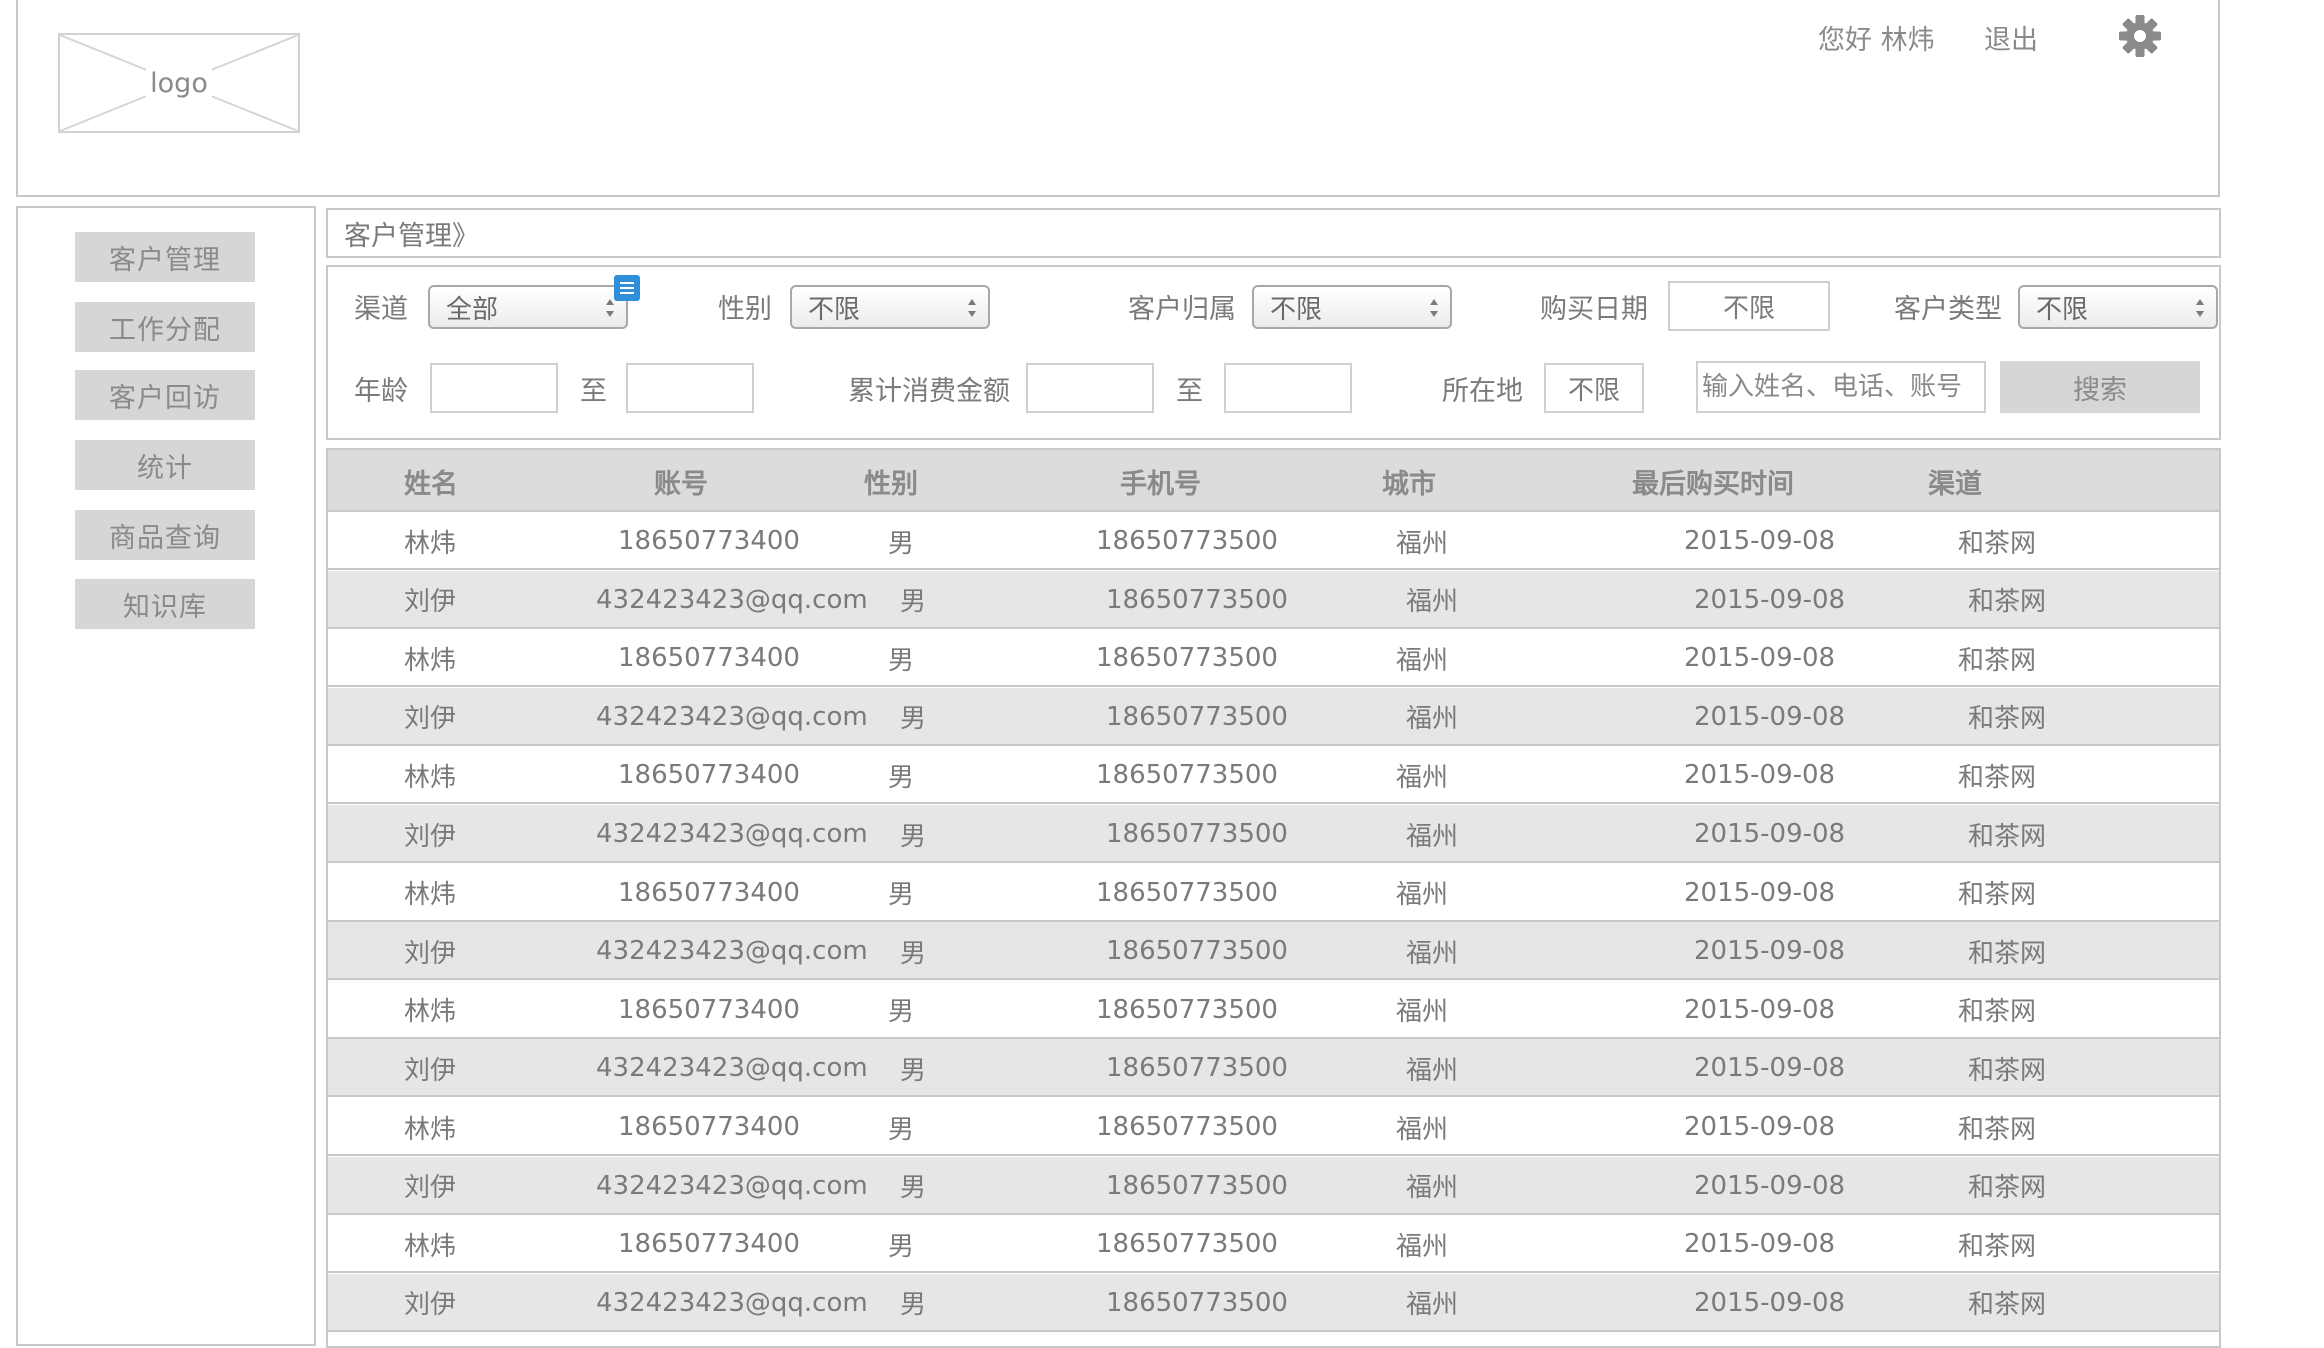  Describe the element at coordinates (472, 309) in the screenshot. I see `channel-select-value: 全部` at that location.